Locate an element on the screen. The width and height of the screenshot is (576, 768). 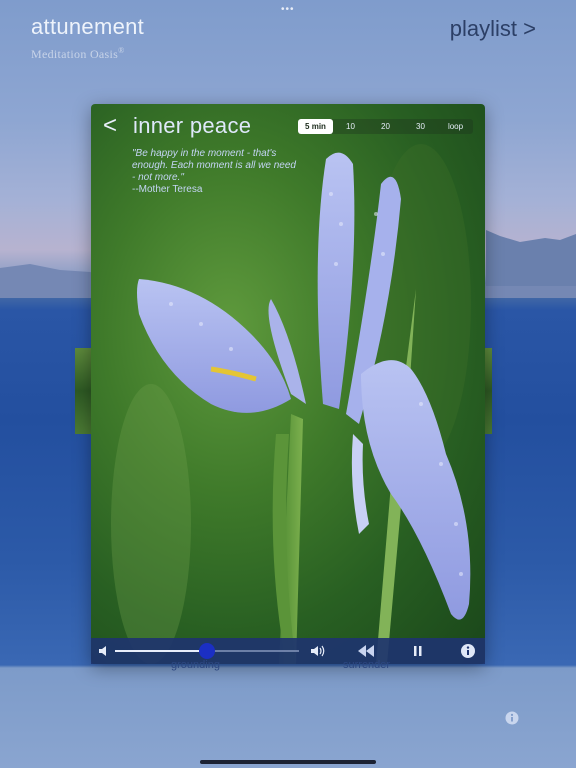
duration-selector: 5 min 10 20 30 loop is located at coordinates (385, 126).